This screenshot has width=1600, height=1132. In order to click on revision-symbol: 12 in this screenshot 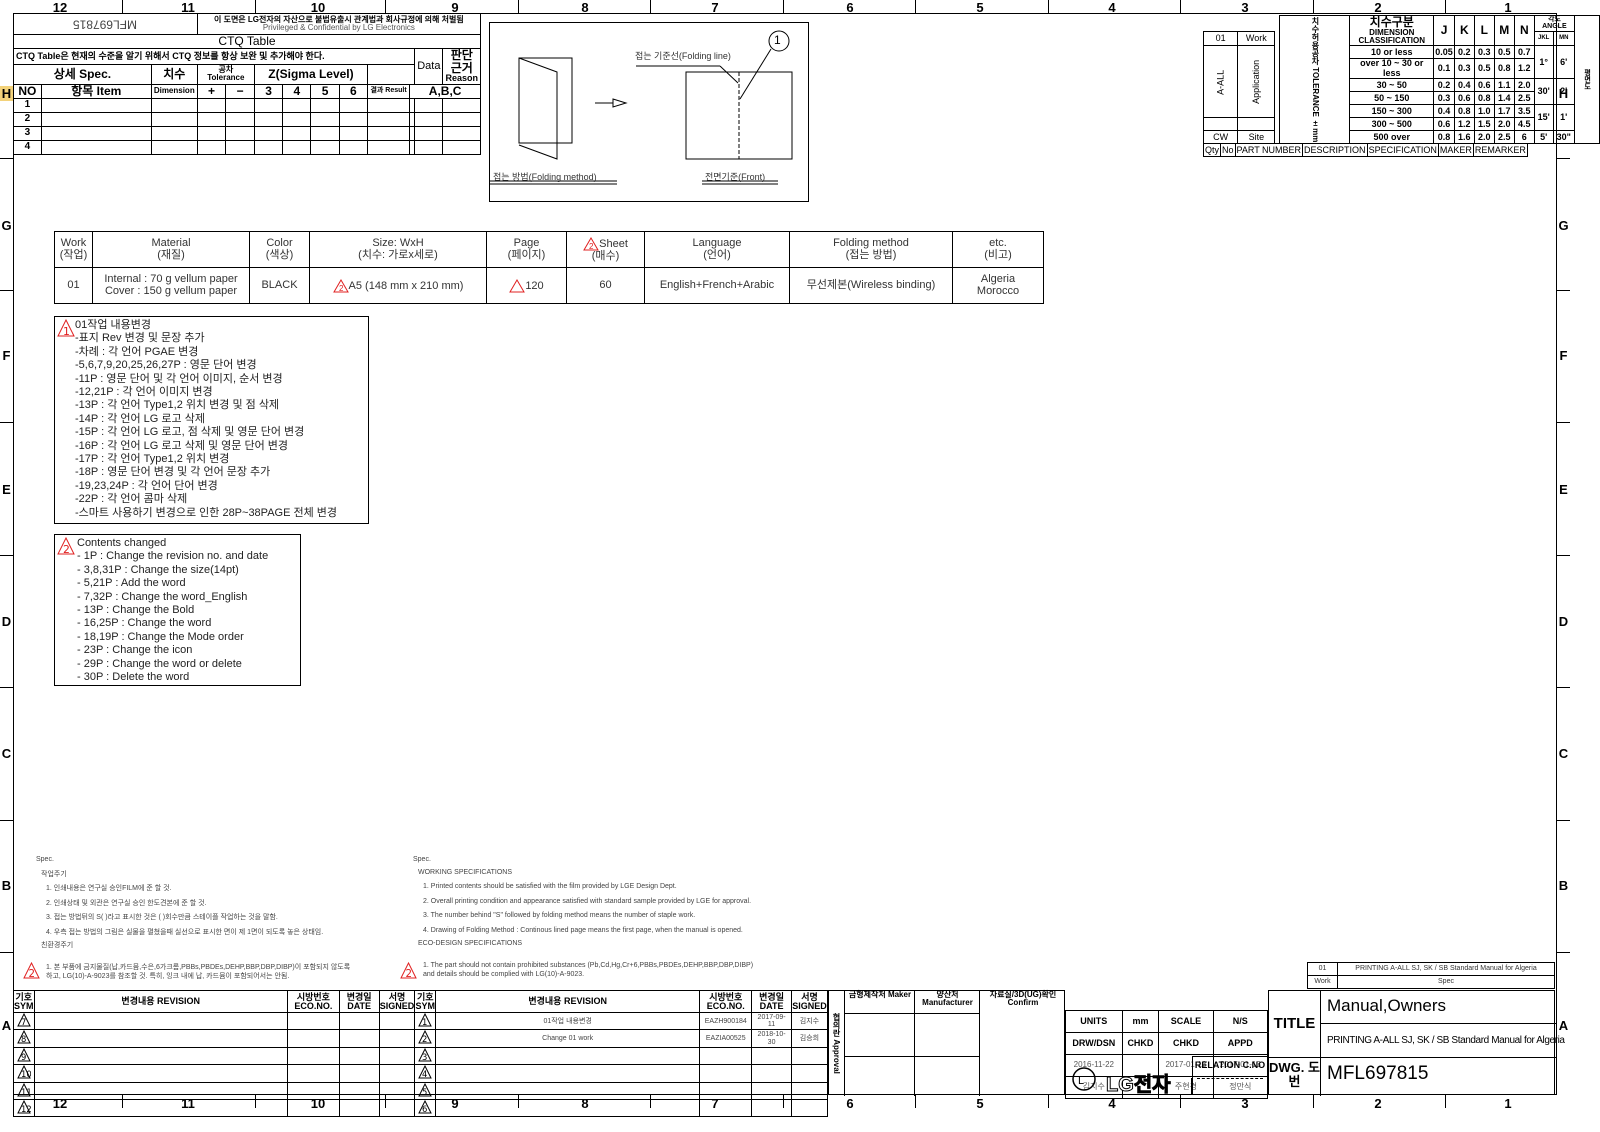, I will do `click(24, 1108)`.